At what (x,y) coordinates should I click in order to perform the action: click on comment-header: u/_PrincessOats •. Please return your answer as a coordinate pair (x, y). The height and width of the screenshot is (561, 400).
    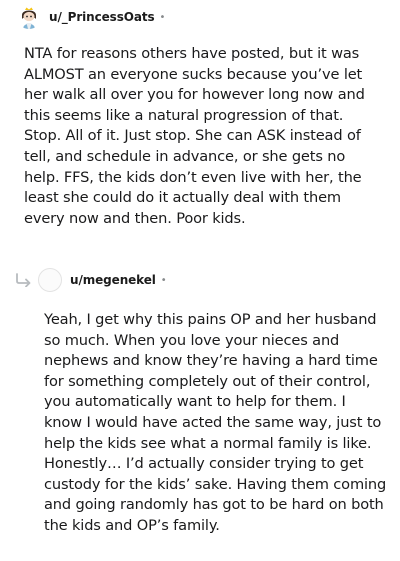
    Looking at the image, I should click on (91, 17).